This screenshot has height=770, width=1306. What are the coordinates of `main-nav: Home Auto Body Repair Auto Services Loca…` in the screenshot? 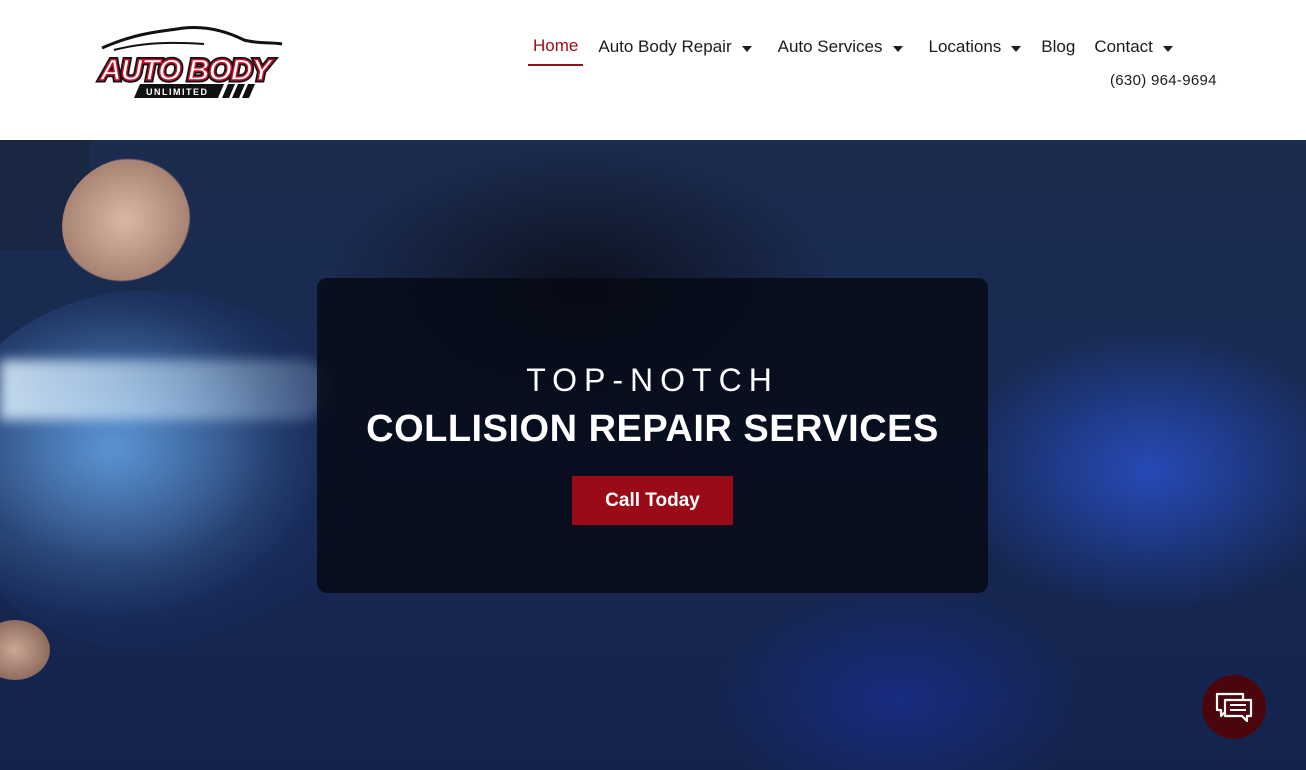 It's located at (853, 48).